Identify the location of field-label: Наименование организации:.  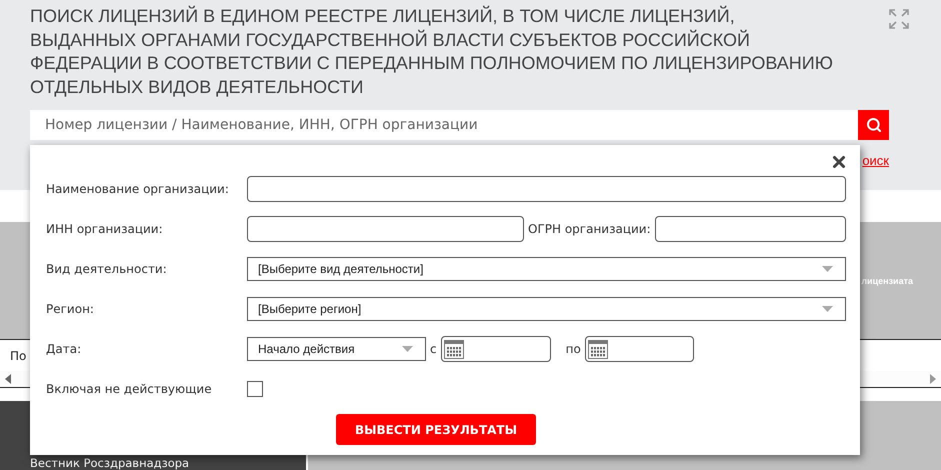
(138, 189).